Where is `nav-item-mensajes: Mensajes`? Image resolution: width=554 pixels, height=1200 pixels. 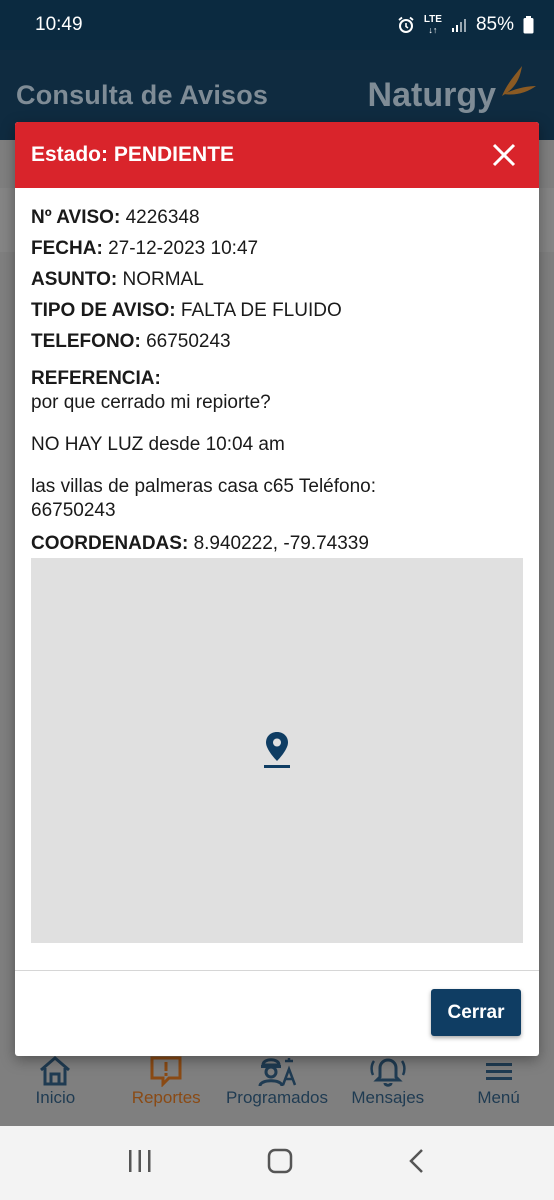
nav-item-mensajes: Mensajes is located at coordinates (388, 1081).